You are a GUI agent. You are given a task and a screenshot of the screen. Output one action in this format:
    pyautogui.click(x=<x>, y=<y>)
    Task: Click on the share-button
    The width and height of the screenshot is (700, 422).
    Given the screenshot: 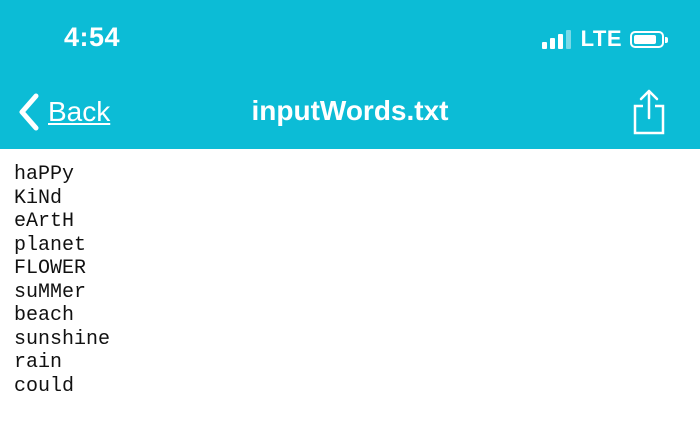 What is the action you would take?
    pyautogui.click(x=649, y=112)
    